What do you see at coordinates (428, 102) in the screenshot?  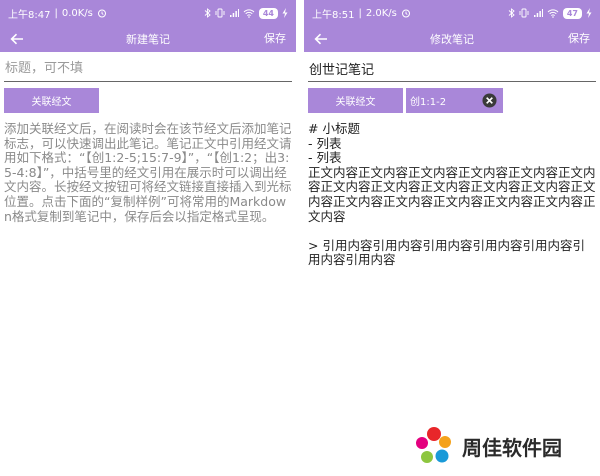 I see `linked-verse-label: 创1:1-2` at bounding box center [428, 102].